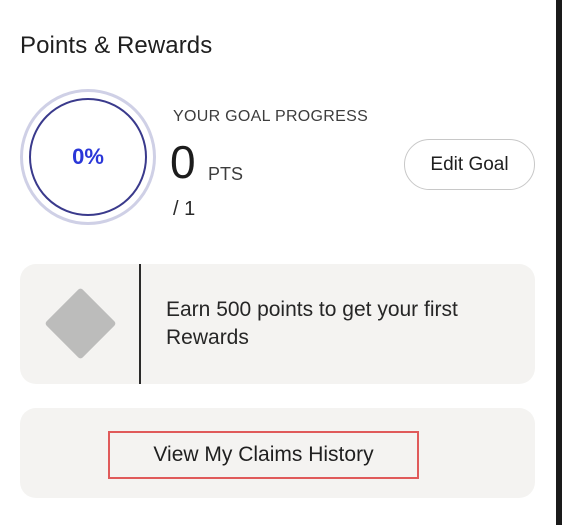  Describe the element at coordinates (559, 262) in the screenshot. I see `panel-edge-border` at that location.